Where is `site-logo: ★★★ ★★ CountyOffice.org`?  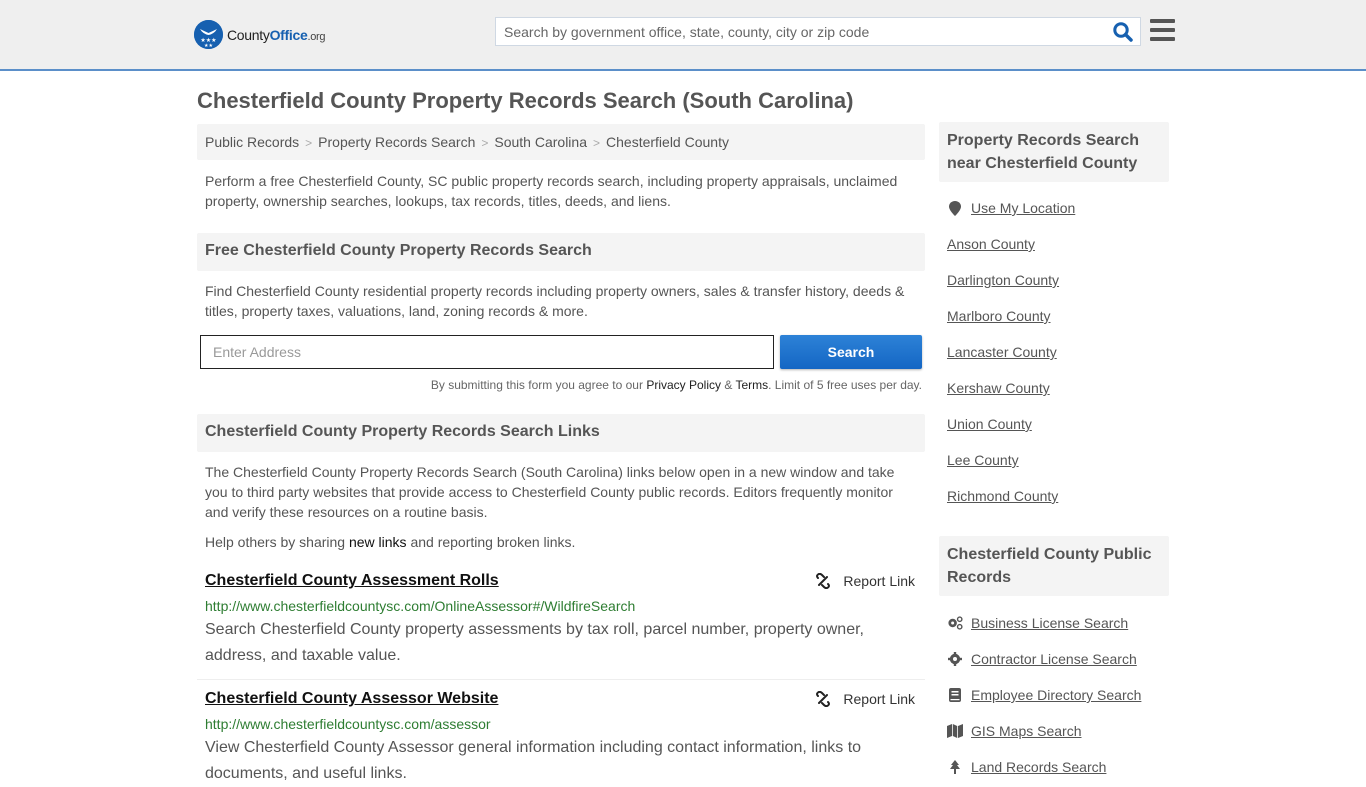
site-logo: ★★★ ★★ CountyOffice.org is located at coordinates (260, 34).